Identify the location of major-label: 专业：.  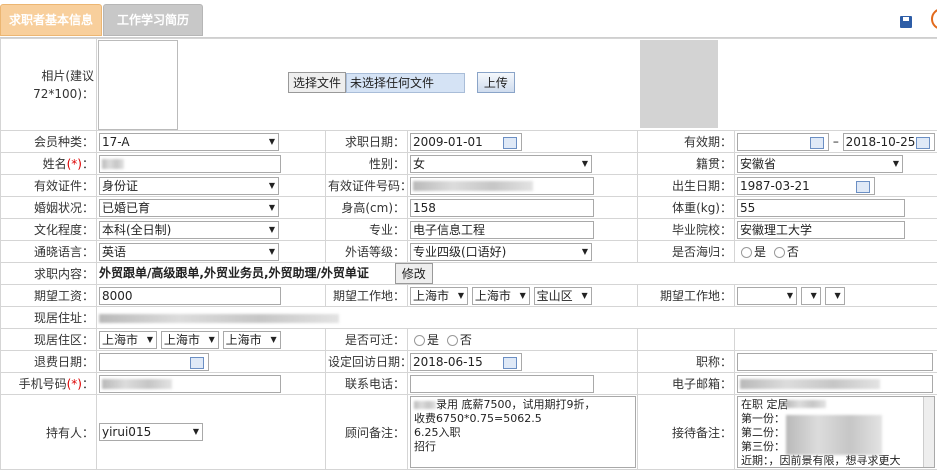
(366, 229).